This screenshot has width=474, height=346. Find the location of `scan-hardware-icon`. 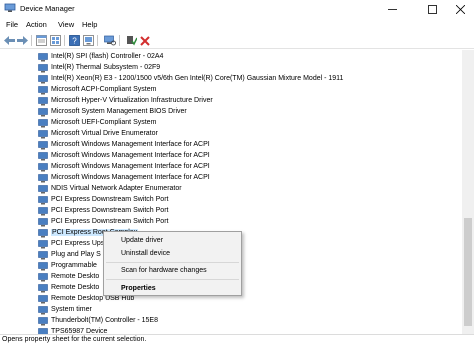

scan-hardware-icon is located at coordinates (109, 40).